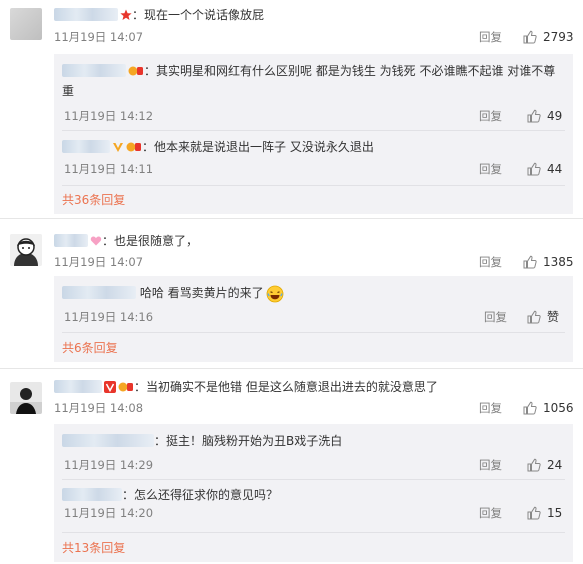  Describe the element at coordinates (558, 262) in the screenshot. I see `like-count: 1385` at that location.